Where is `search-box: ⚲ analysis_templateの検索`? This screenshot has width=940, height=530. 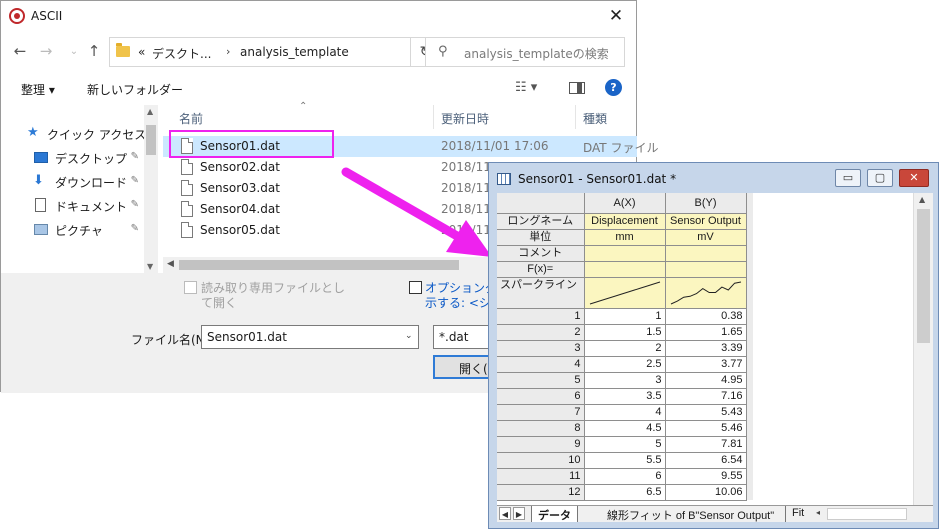 search-box: ⚲ analysis_templateの検索 is located at coordinates (525, 52).